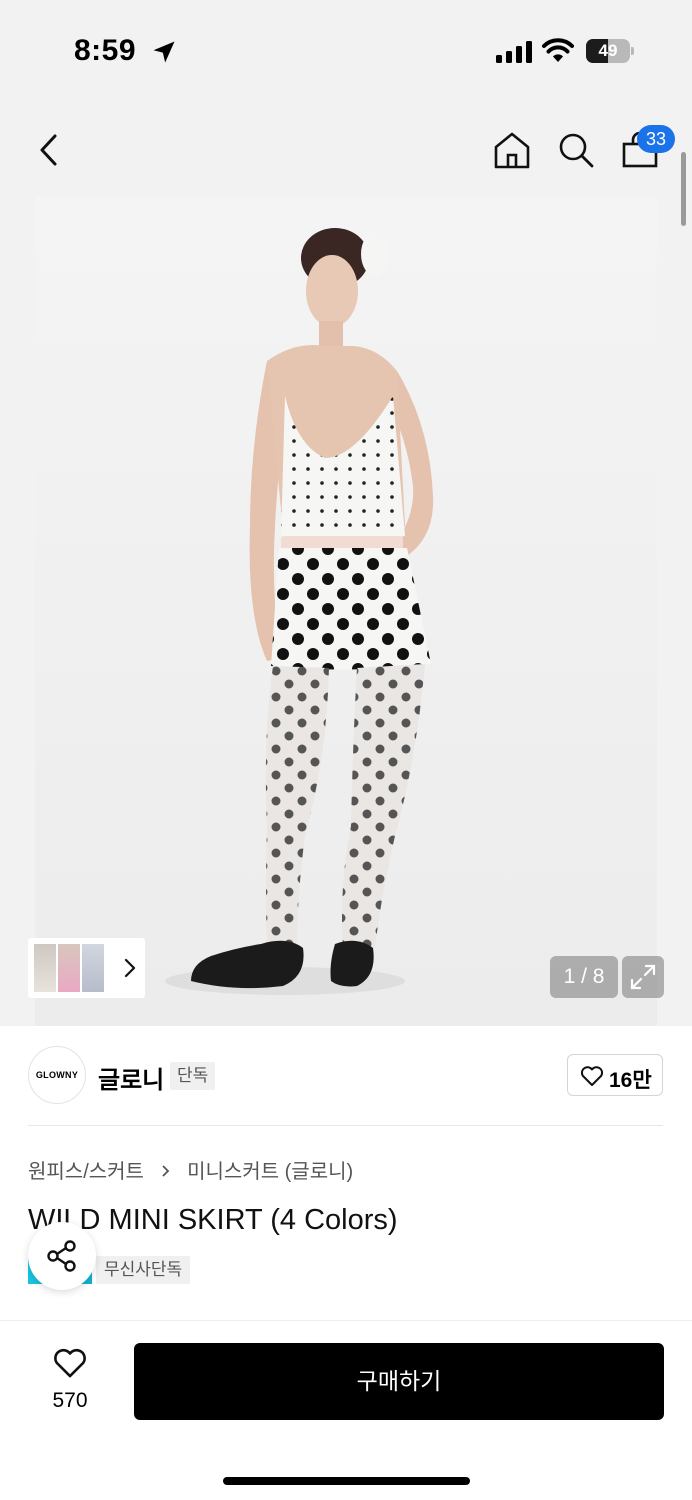  I want to click on battery-icon: 49, so click(610, 51).